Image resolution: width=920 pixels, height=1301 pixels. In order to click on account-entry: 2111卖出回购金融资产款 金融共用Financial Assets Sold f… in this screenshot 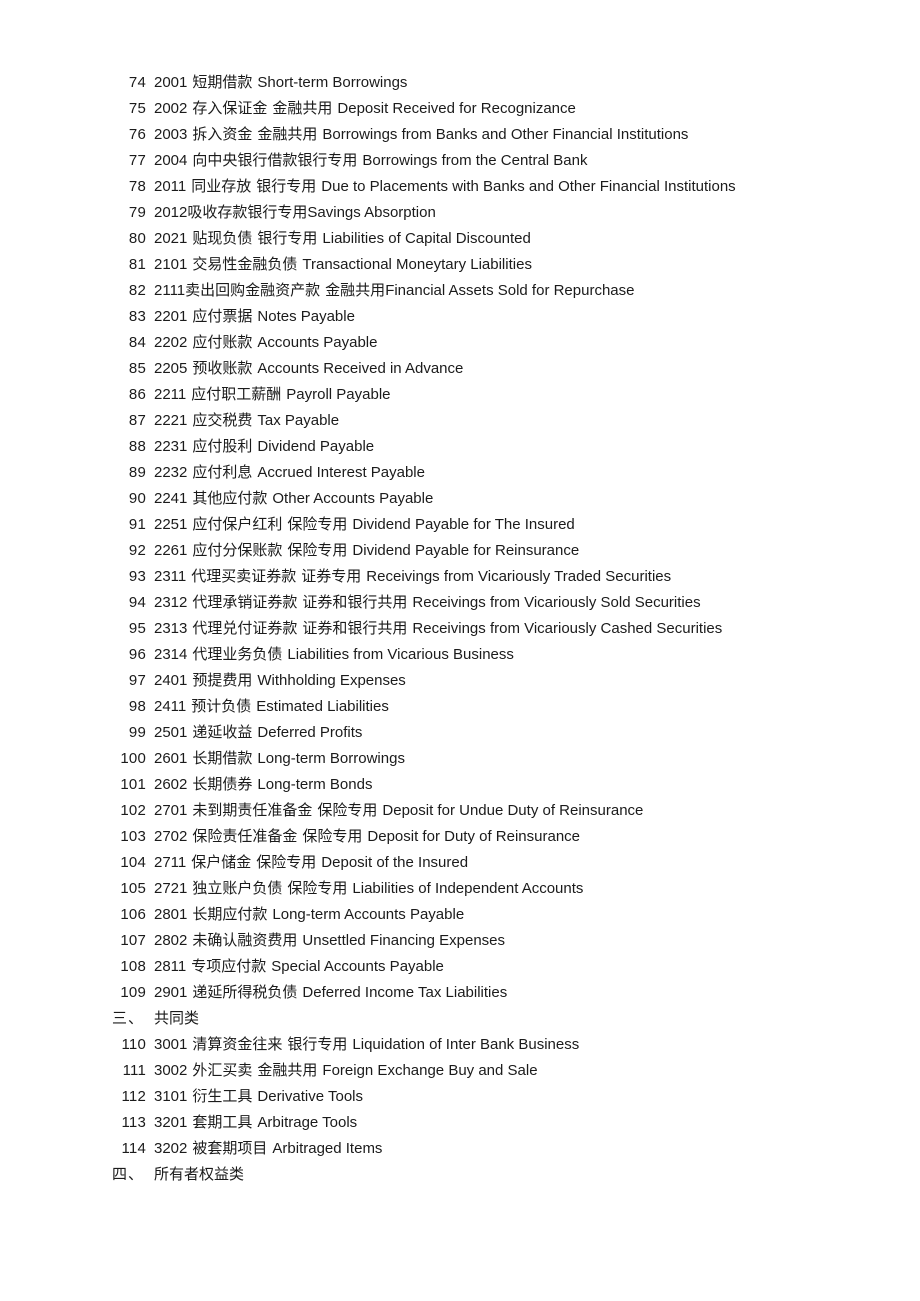, I will do `click(390, 291)`.